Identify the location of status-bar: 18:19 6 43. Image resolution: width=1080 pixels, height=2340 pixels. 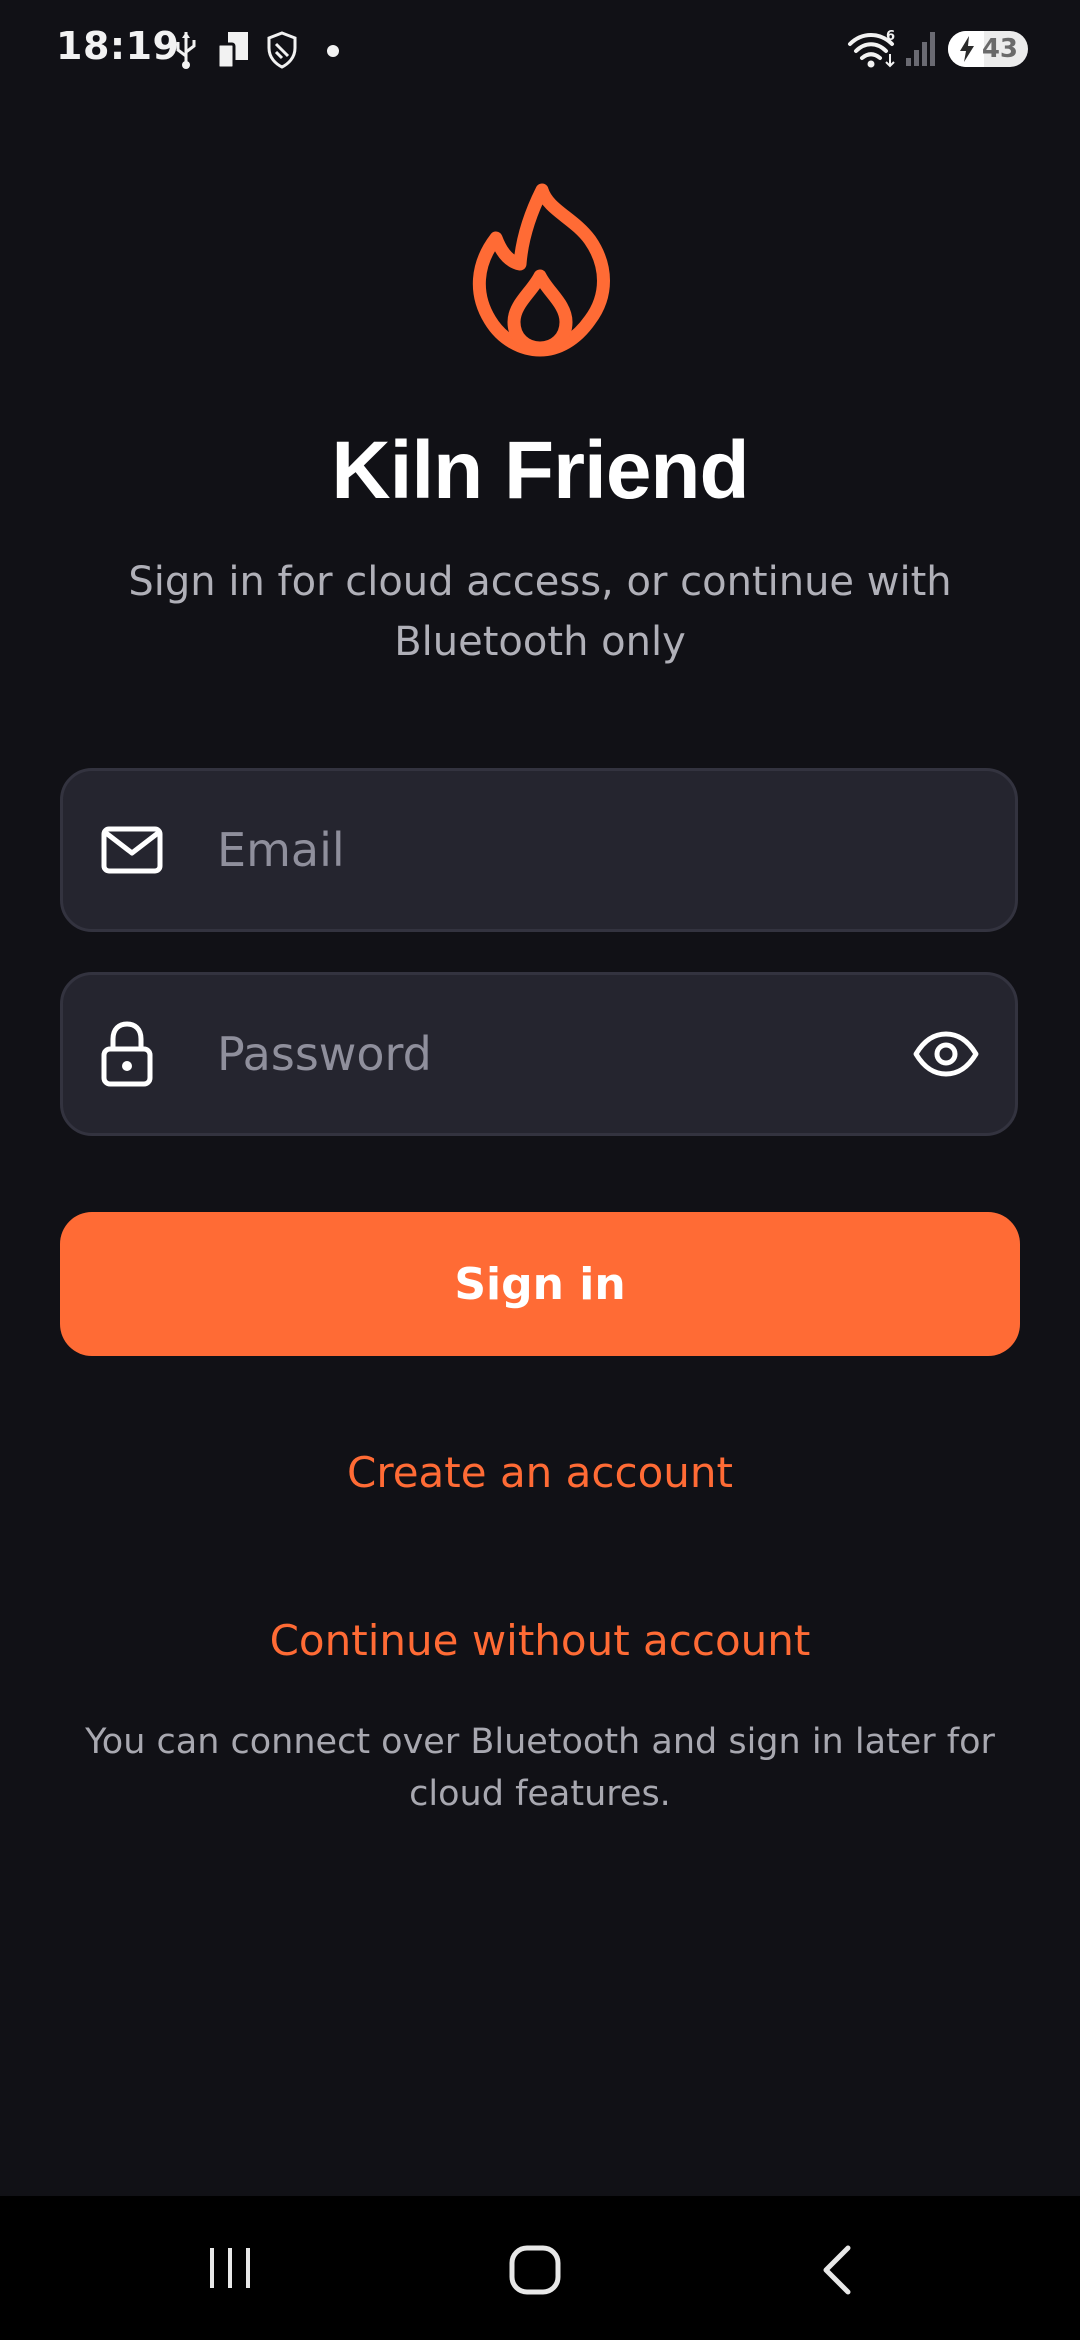
(540, 50).